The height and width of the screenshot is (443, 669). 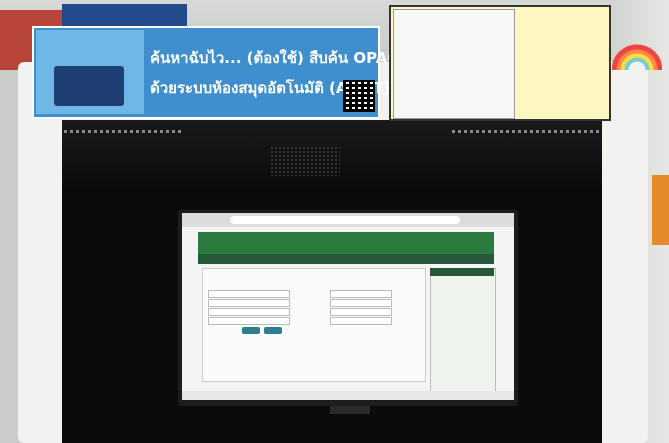 What do you see at coordinates (527, 131) in the screenshot?
I see `vent-right` at bounding box center [527, 131].